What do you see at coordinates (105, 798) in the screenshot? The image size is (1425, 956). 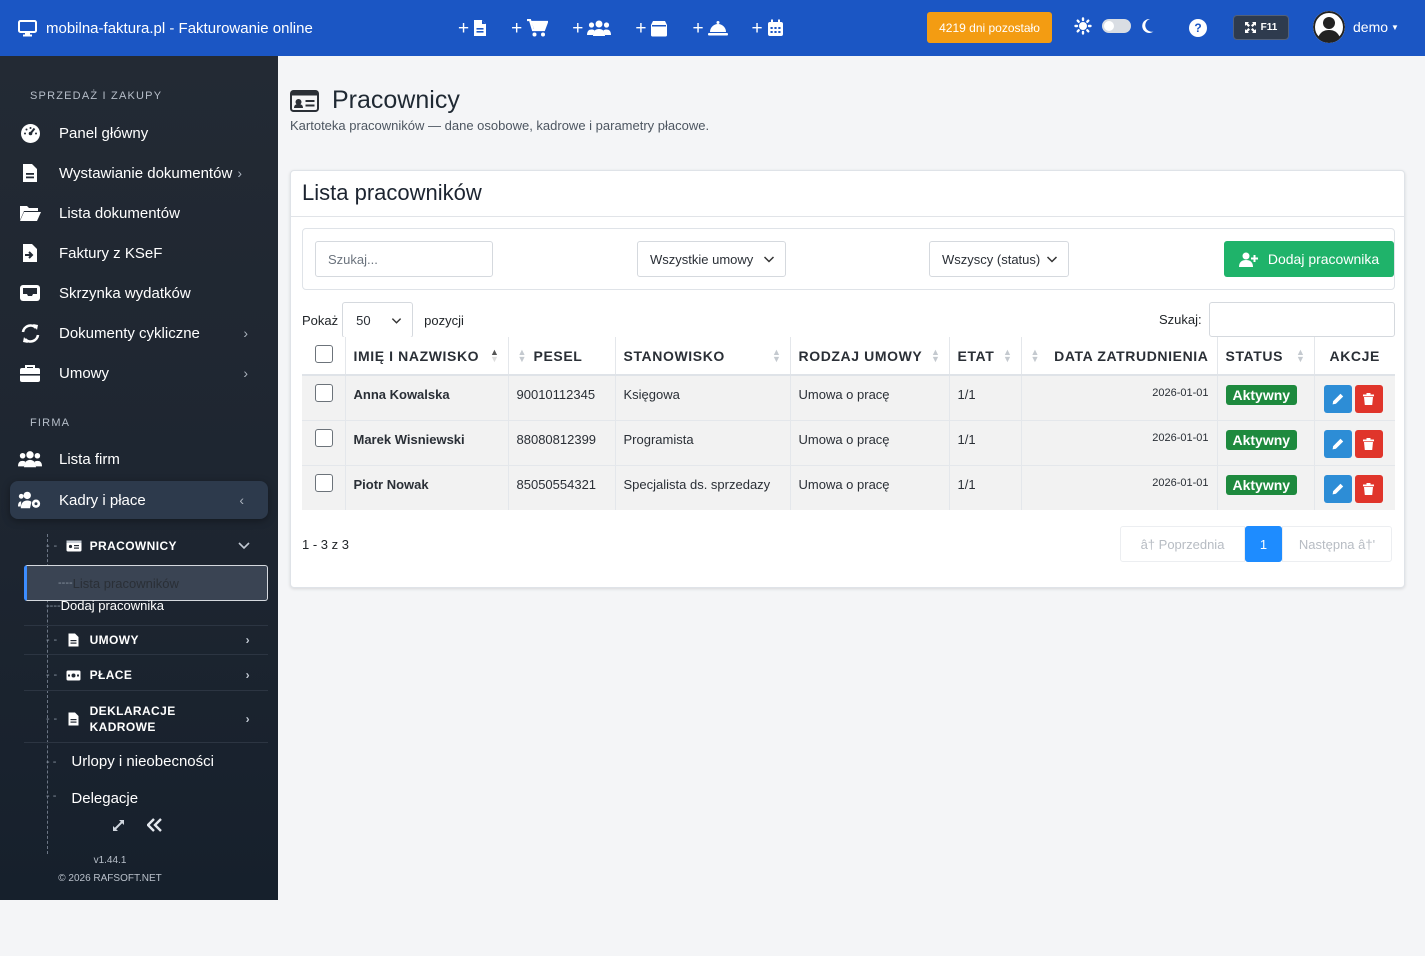 I see `leaf-label: Delegacje` at bounding box center [105, 798].